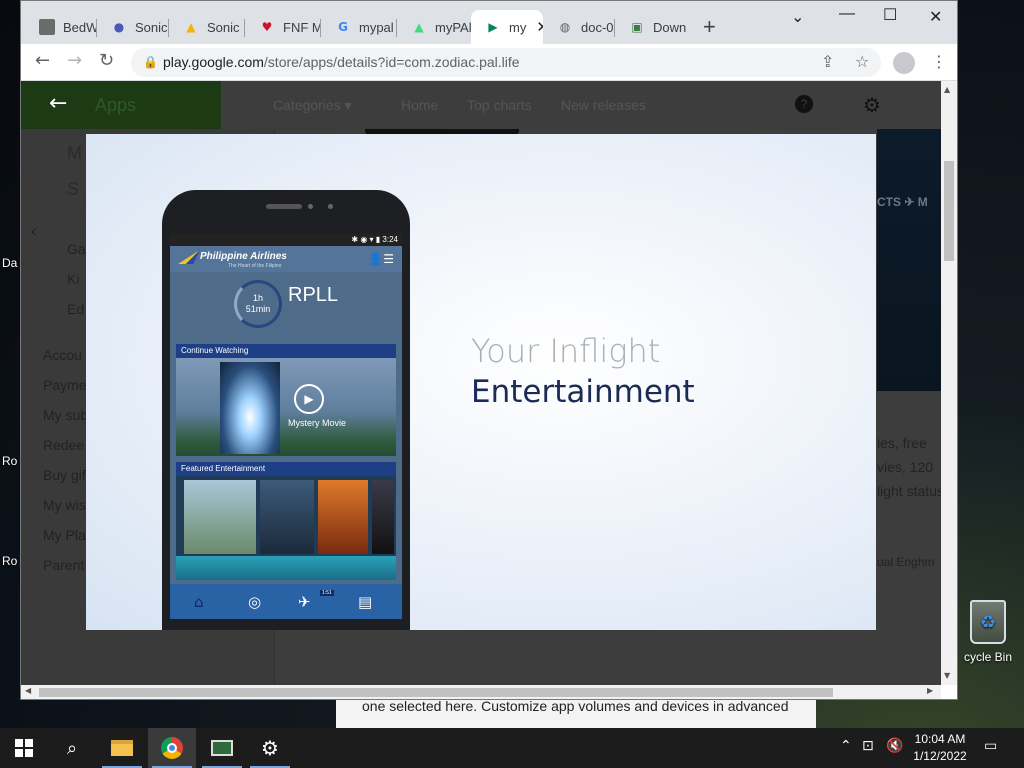  Describe the element at coordinates (64, 535) in the screenshot. I see `sidebar-account-link: My Pla` at that location.